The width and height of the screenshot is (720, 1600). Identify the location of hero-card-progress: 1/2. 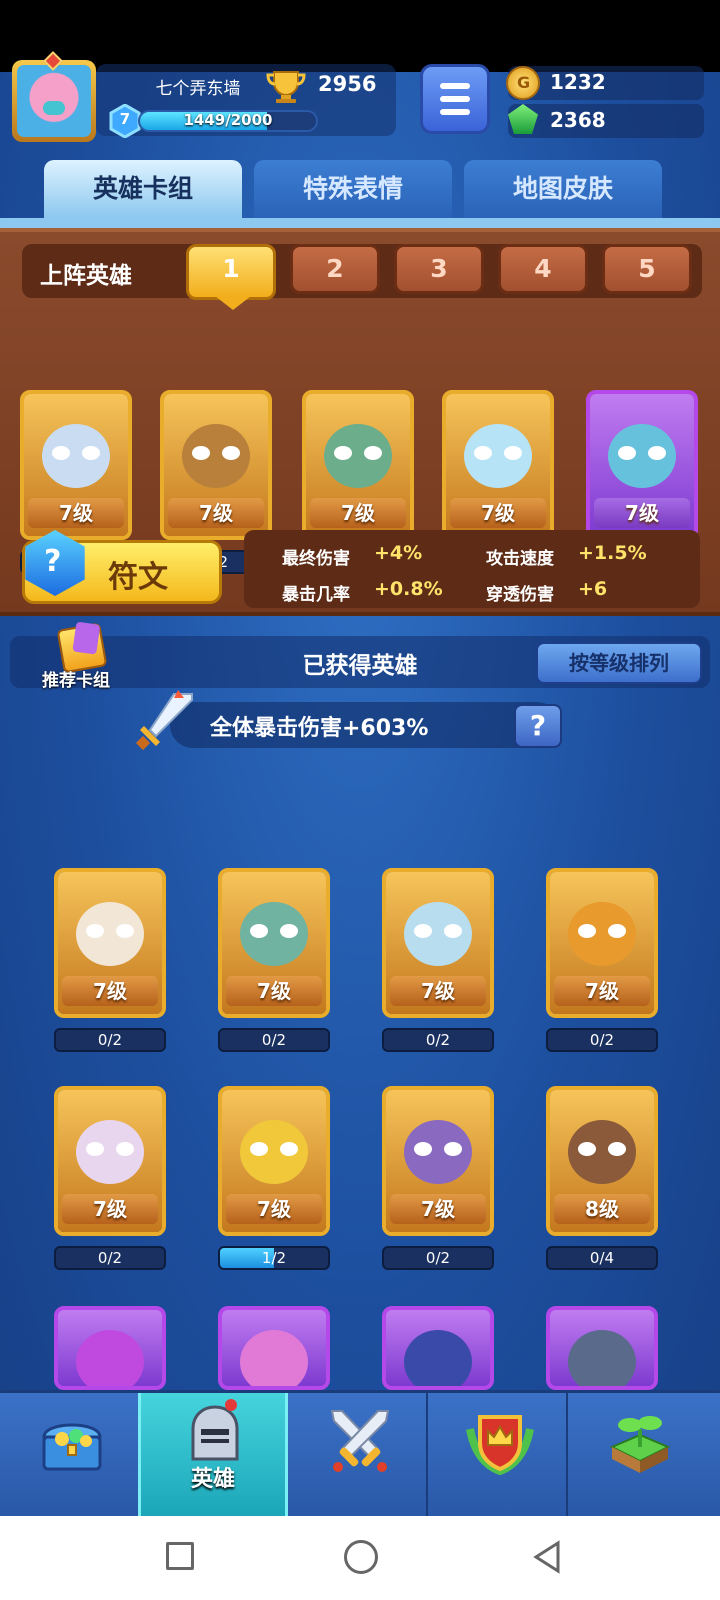
(274, 1258).